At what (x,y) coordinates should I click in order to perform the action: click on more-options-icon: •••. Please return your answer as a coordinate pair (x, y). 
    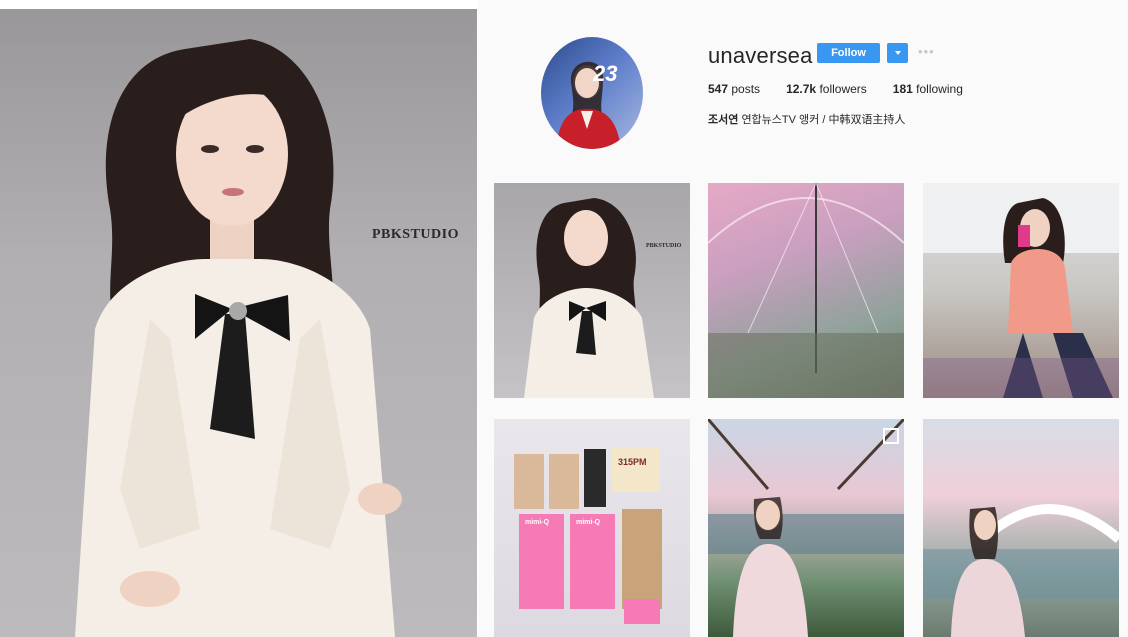
    Looking at the image, I should click on (926, 51).